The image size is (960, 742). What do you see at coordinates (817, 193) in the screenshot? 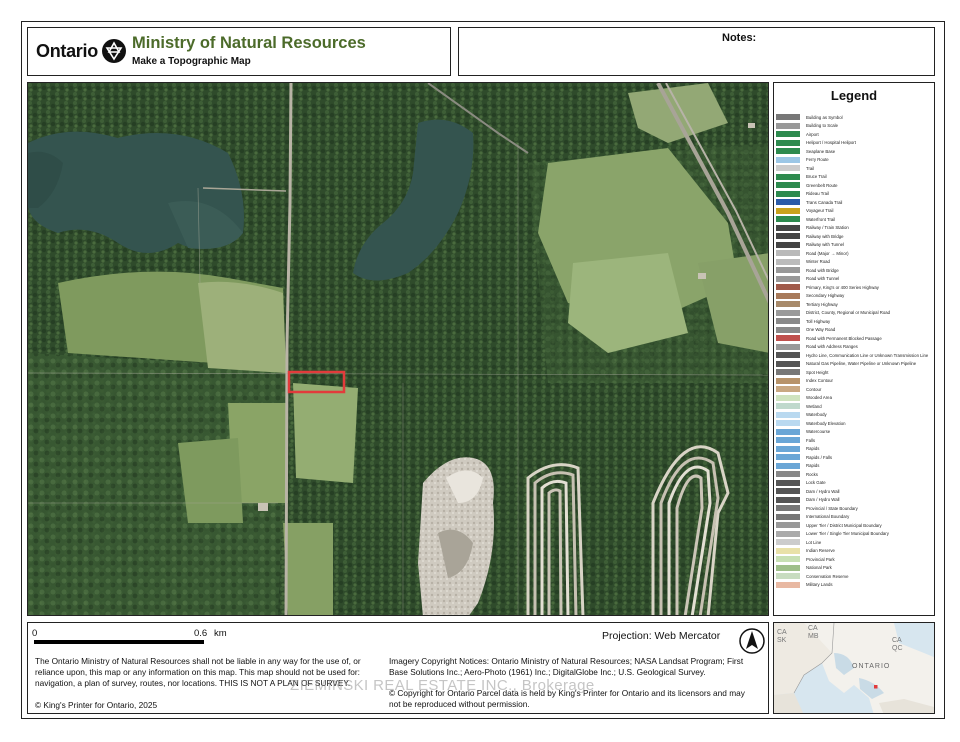
I see `legend-item-label: Rideau Trail` at bounding box center [817, 193].